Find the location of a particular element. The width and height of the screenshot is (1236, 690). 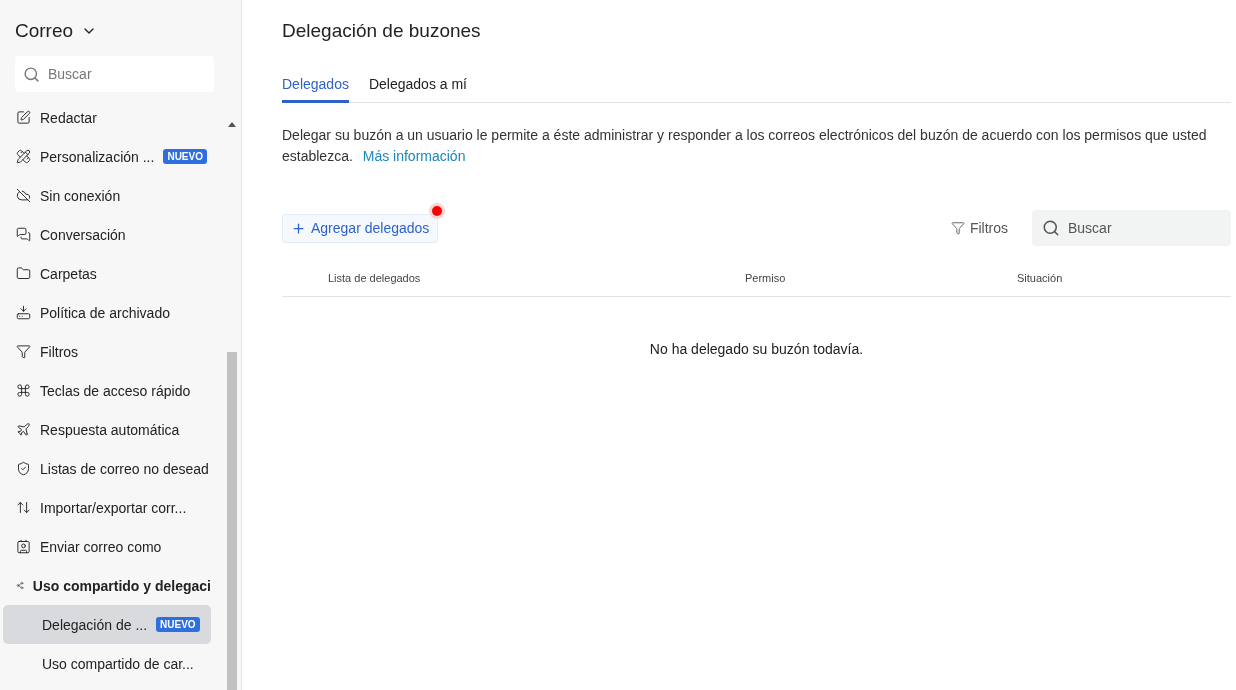

sidebar-item: Conversación is located at coordinates (107, 234).